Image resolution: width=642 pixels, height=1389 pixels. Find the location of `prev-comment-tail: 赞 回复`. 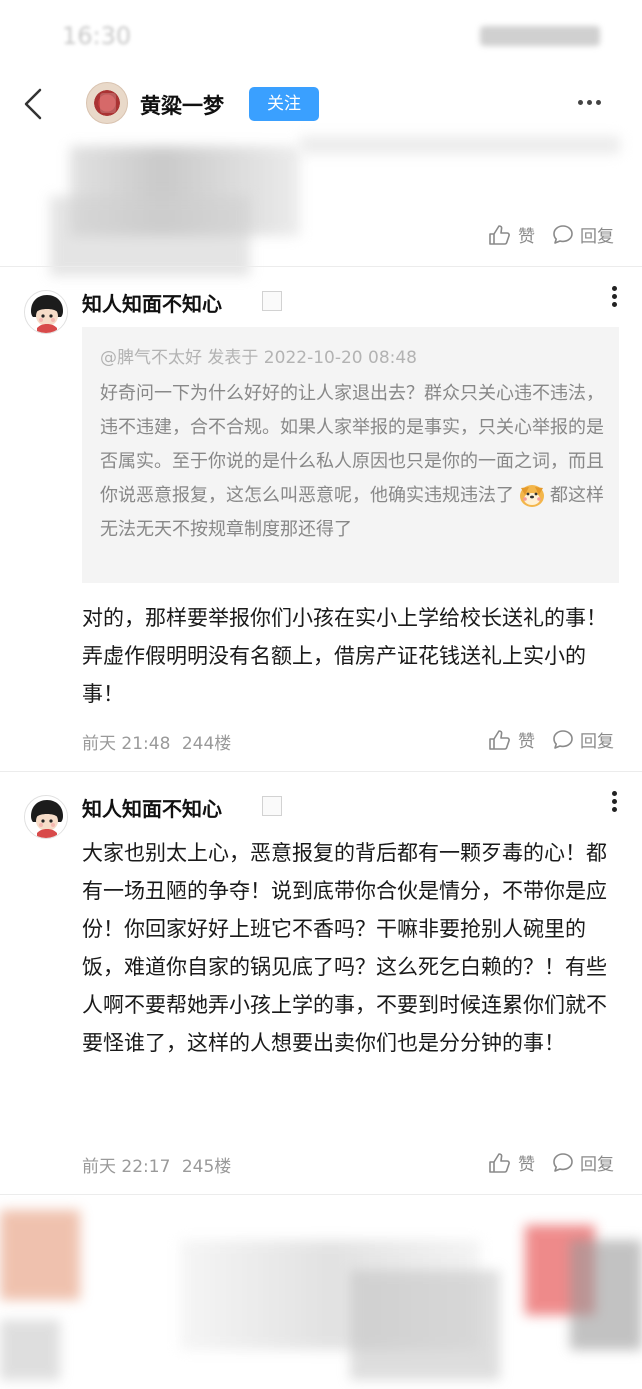

prev-comment-tail: 赞 回复 is located at coordinates (321, 206).